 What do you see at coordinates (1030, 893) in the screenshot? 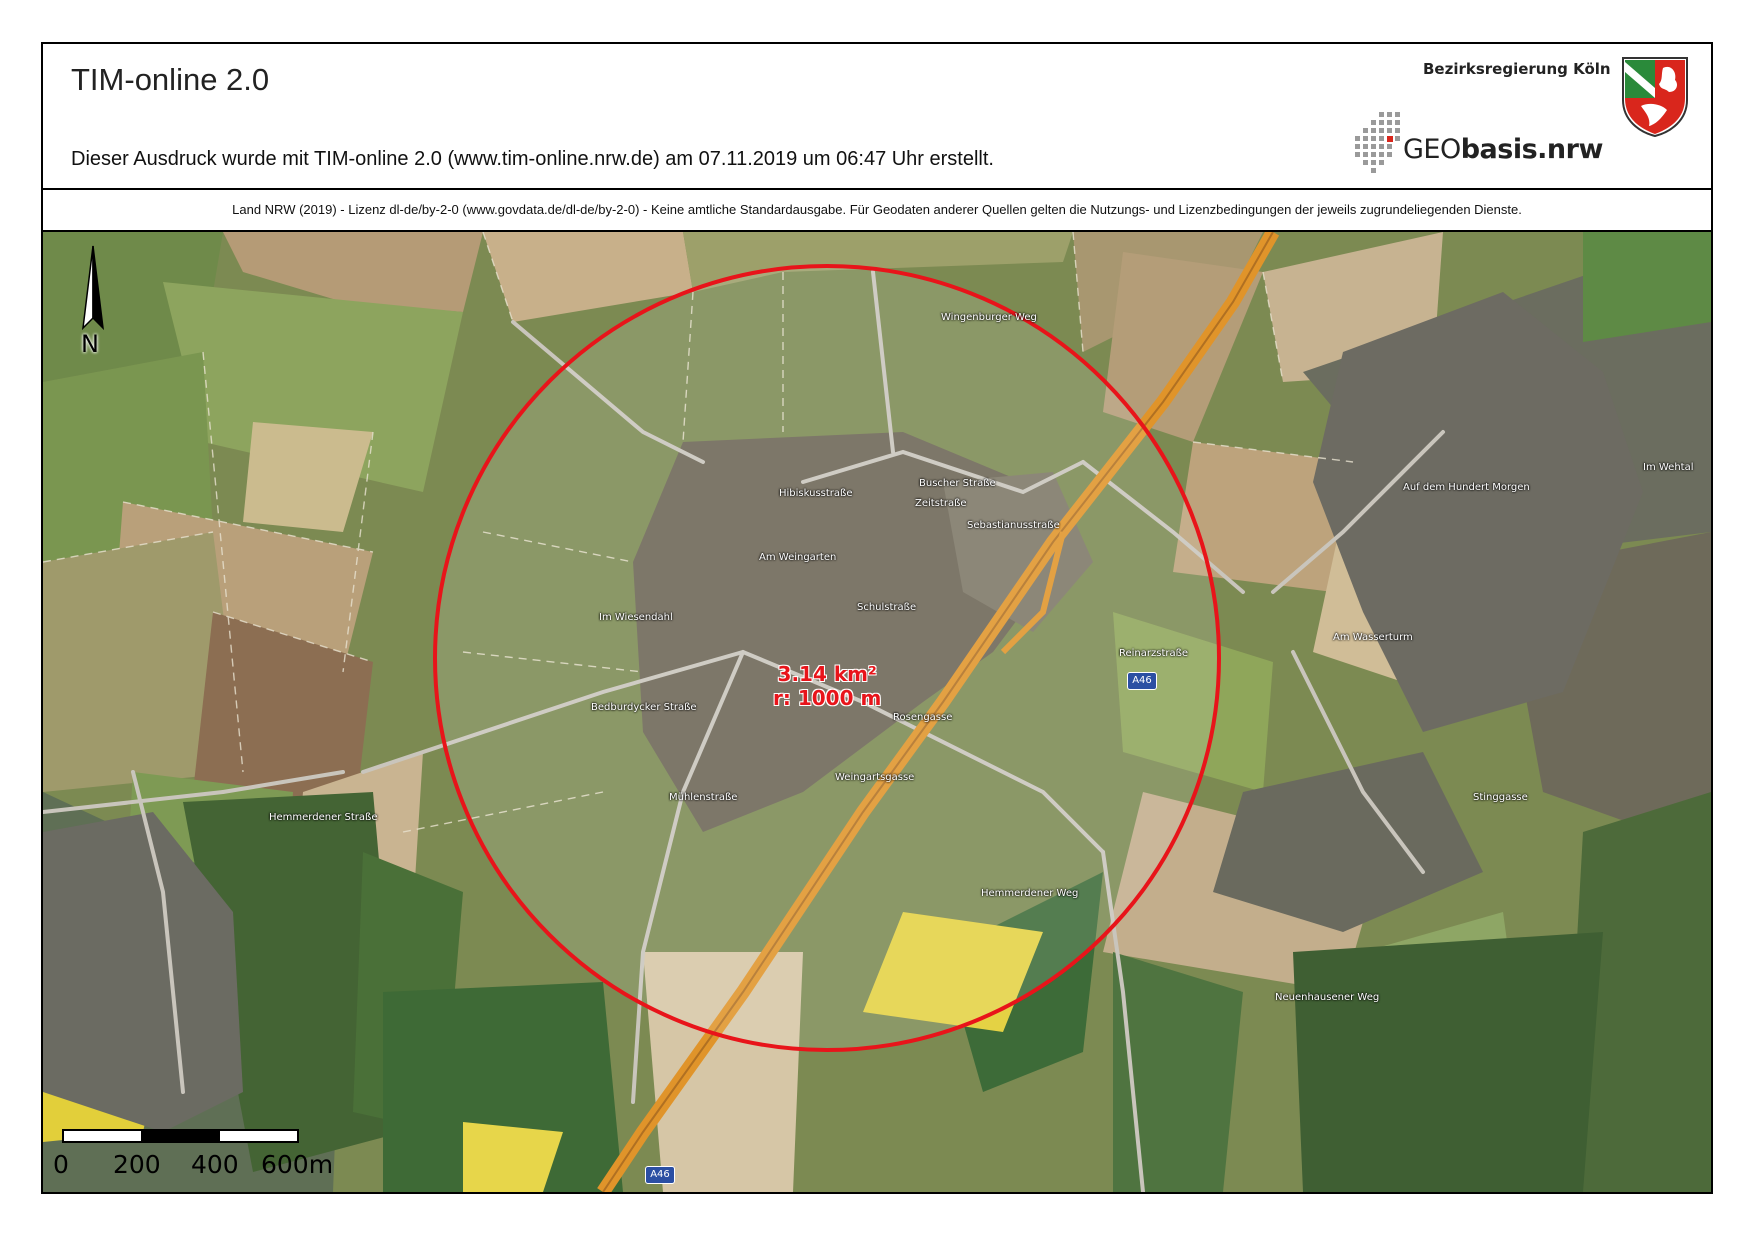
I see `street-label: Hemmerdener Weg` at bounding box center [1030, 893].